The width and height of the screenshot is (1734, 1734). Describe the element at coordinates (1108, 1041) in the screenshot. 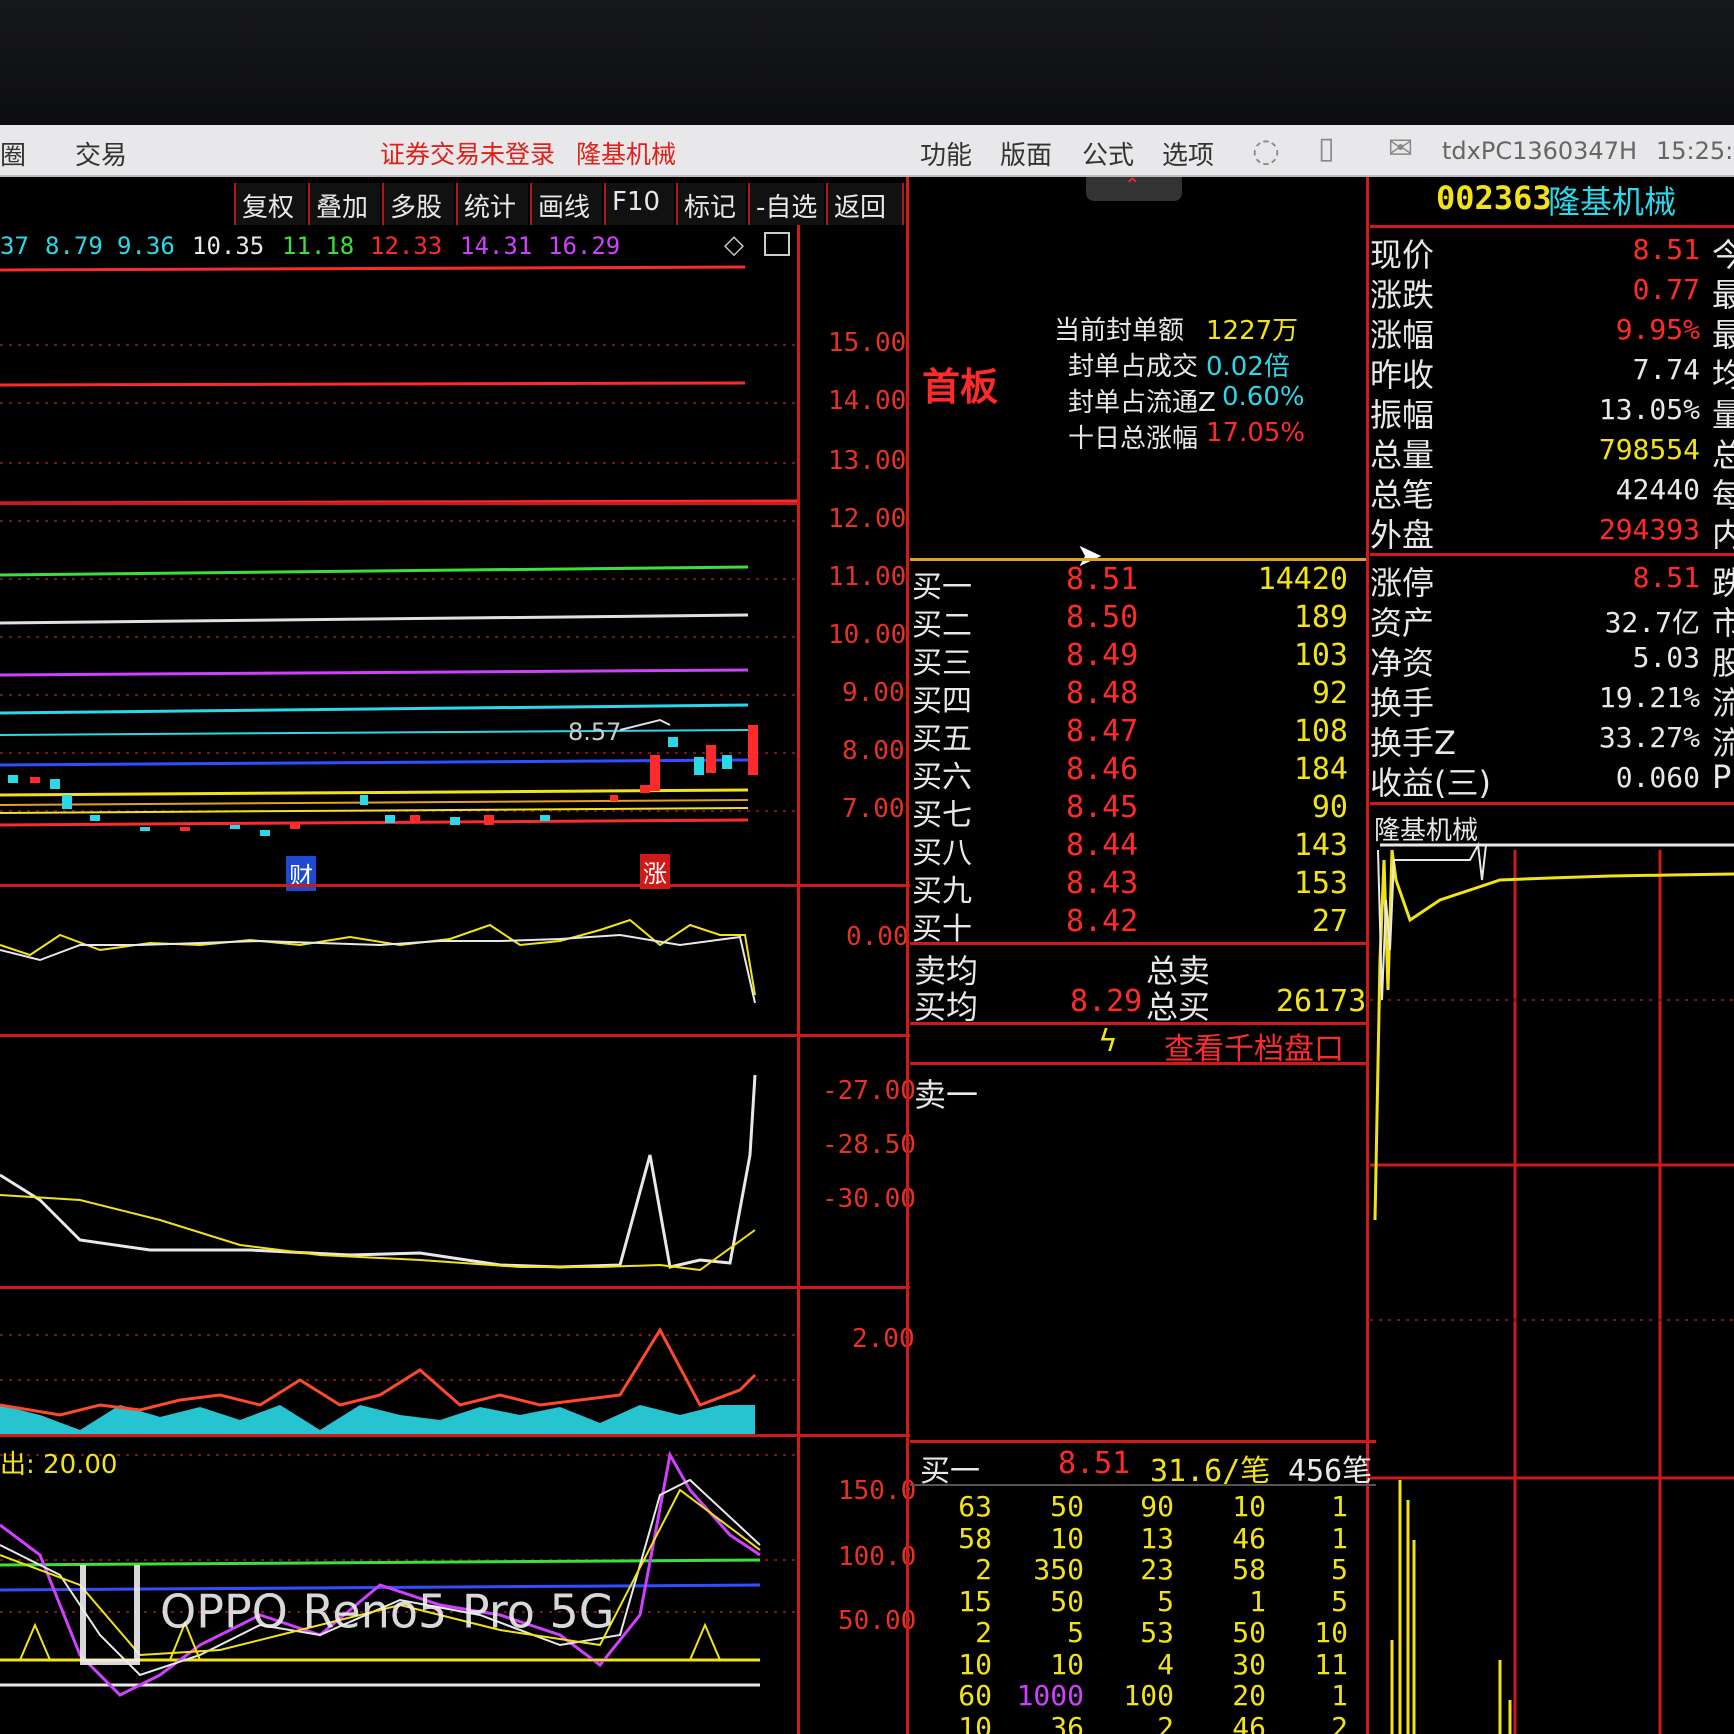

I see `lightning-icon: ϟ` at that location.